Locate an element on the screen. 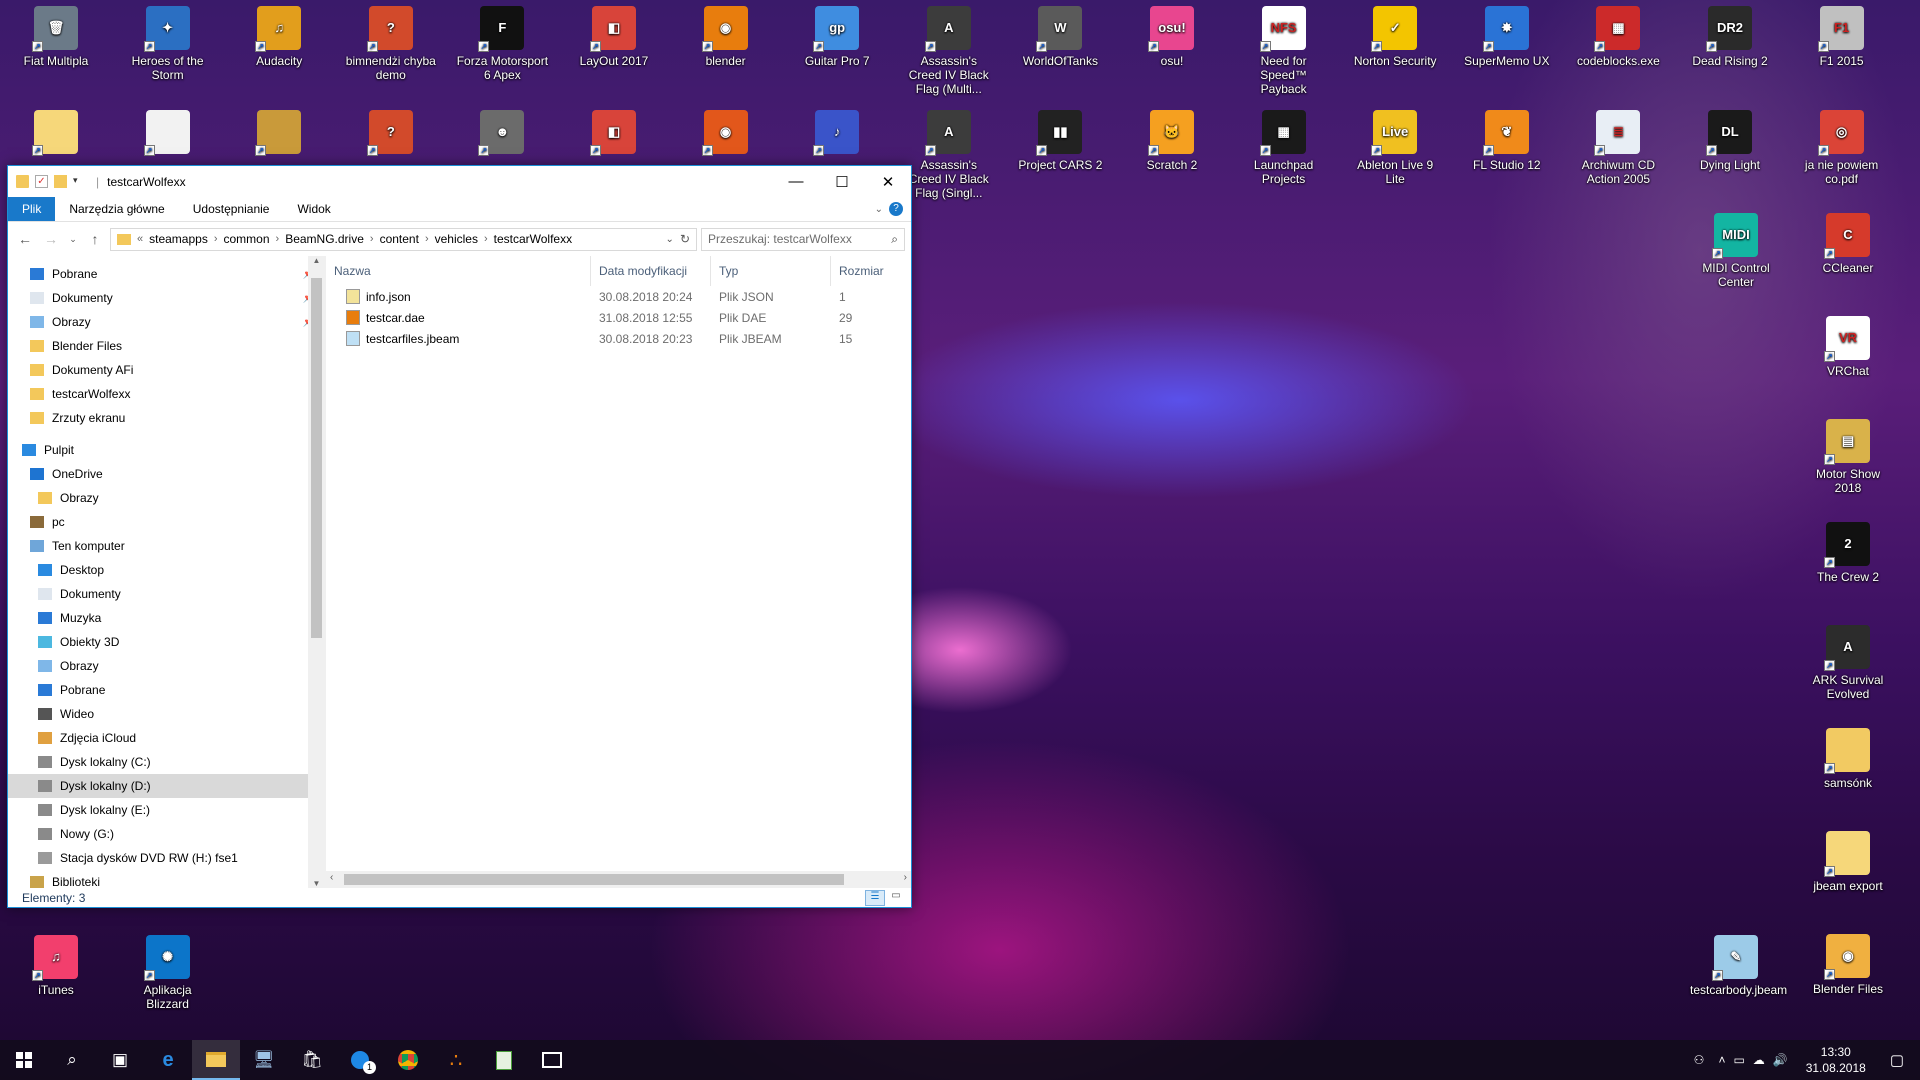  desktop-shortcut-sams-nk: ↗ samsónk is located at coordinates (1848, 759).